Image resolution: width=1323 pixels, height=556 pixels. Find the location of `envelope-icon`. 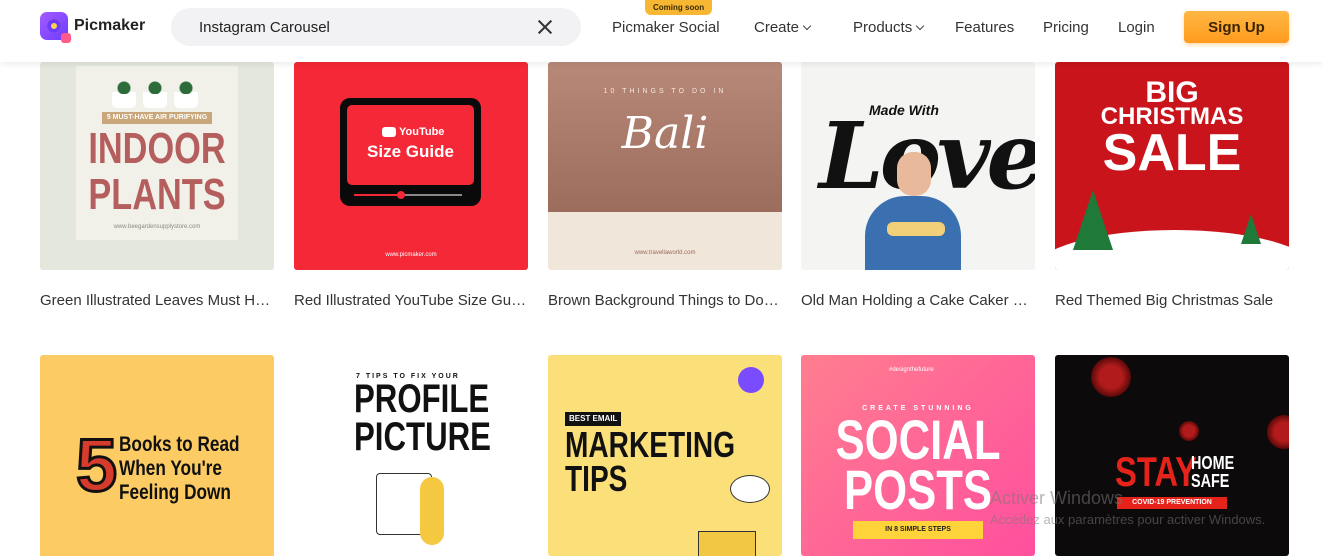

envelope-icon is located at coordinates (727, 543).